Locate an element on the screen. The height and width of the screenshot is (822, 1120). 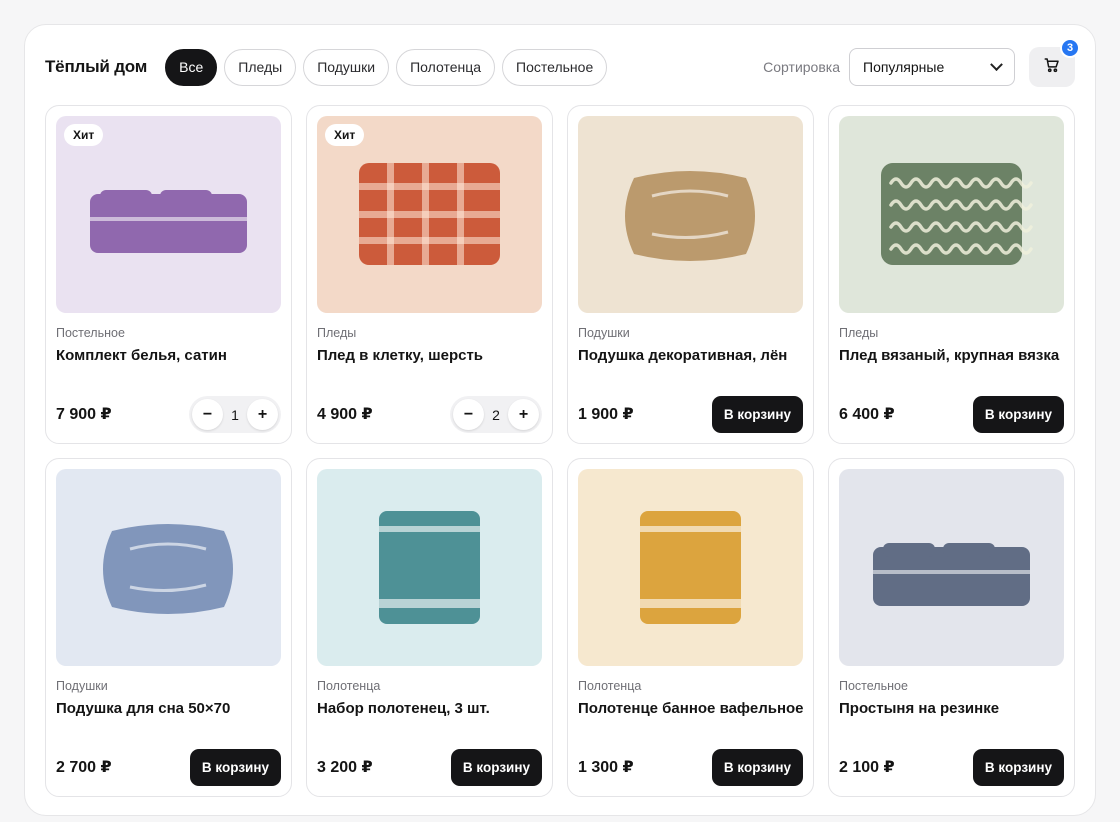
product-title: Набор полотенец, 3 шт. is located at coordinates (431, 708).